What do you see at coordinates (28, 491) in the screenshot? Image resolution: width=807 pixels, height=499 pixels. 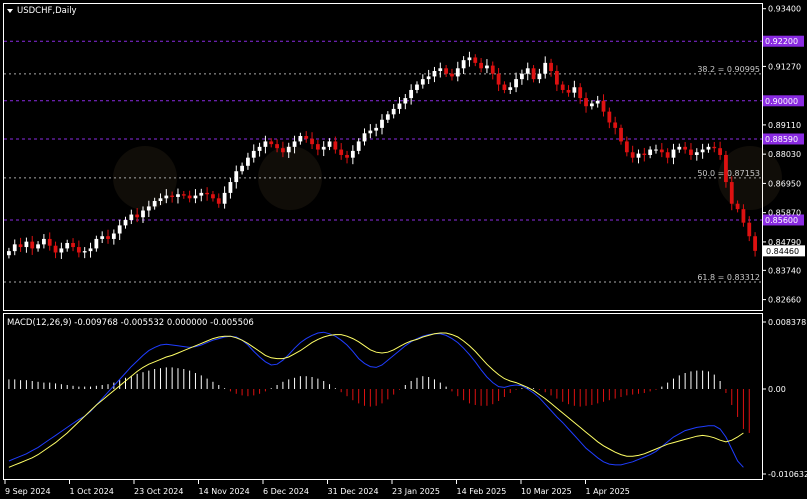 I see `time-tick-label: 9 Sep 2024` at bounding box center [28, 491].